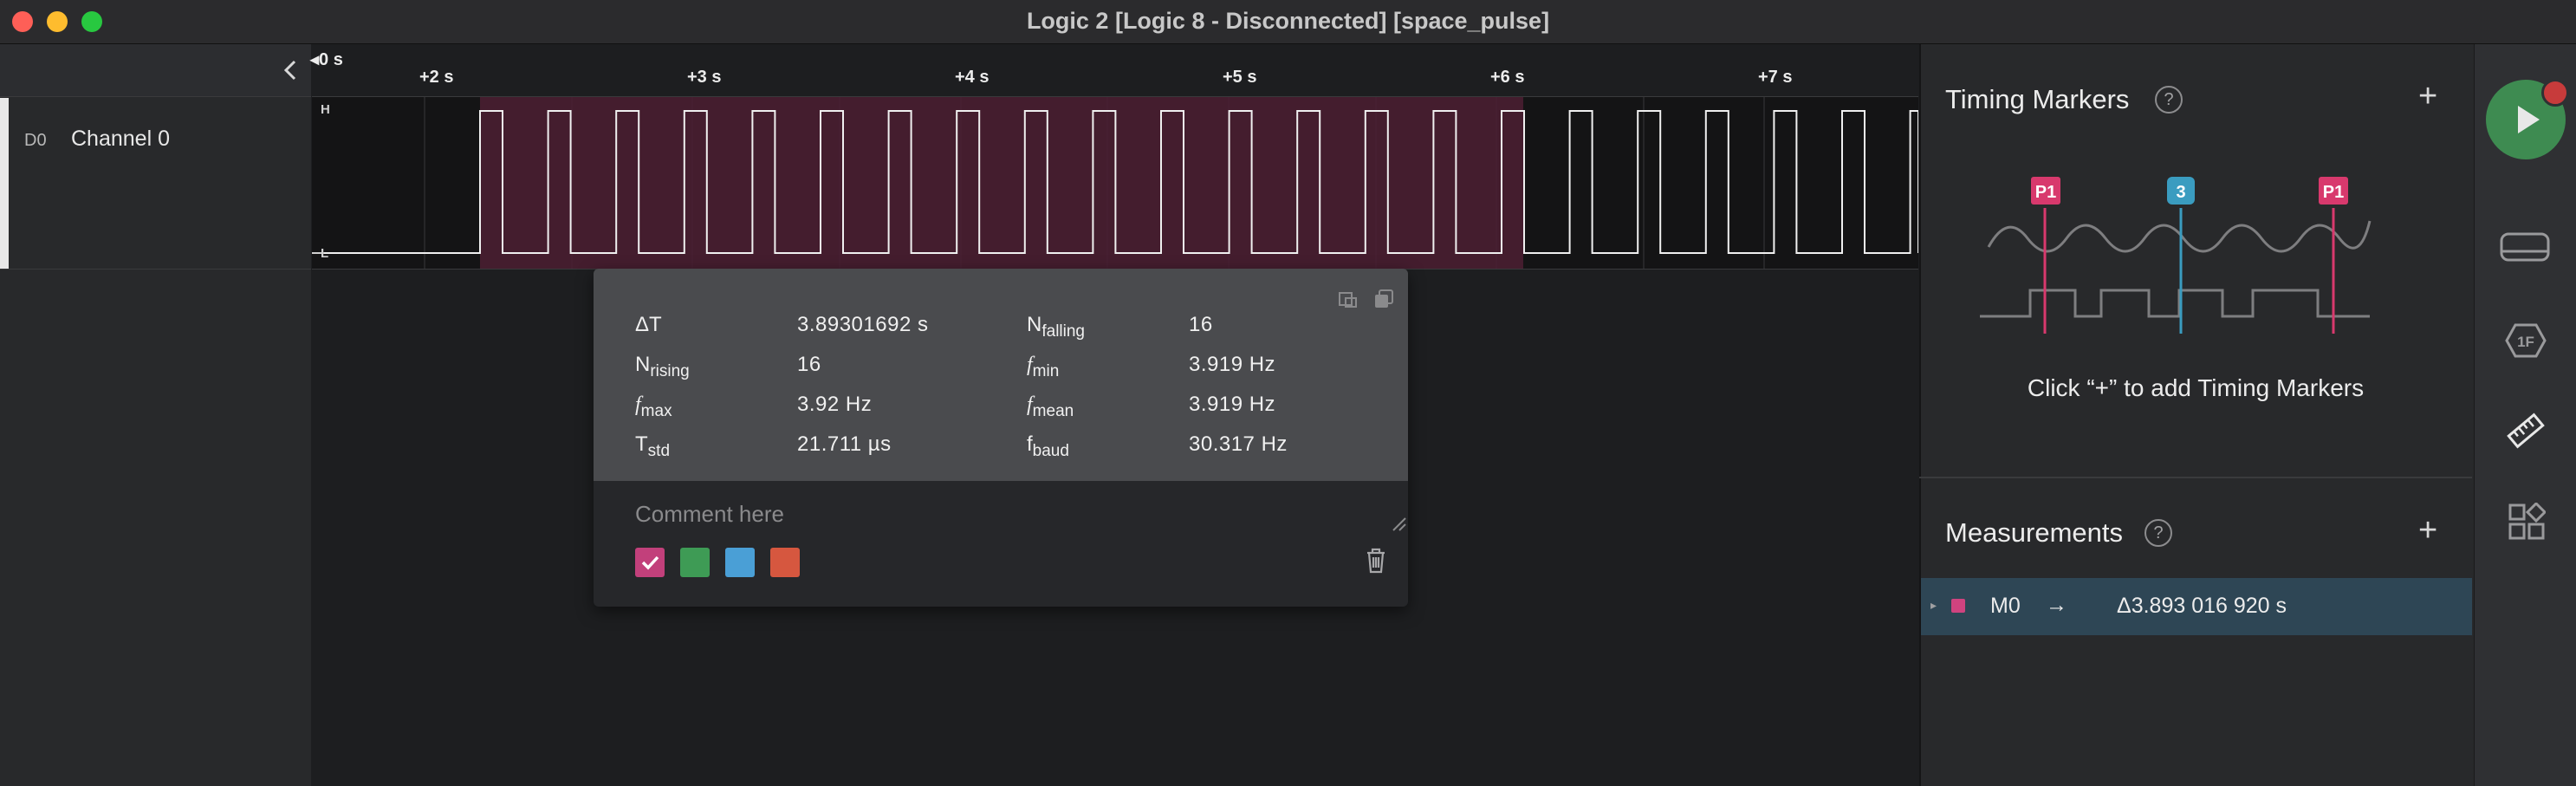  Describe the element at coordinates (1934, 605) in the screenshot. I see `expand-triangle-icon: ▸` at that location.